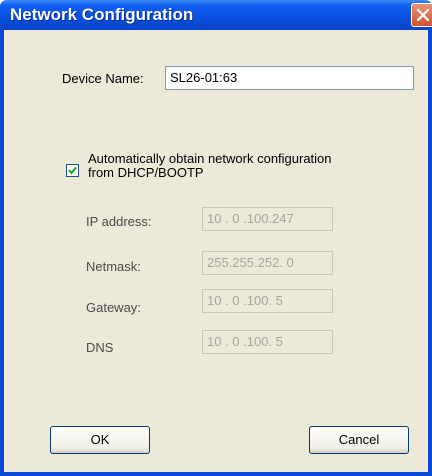 The width and height of the screenshot is (432, 476). What do you see at coordinates (100, 440) in the screenshot?
I see `ok-button: OK` at bounding box center [100, 440].